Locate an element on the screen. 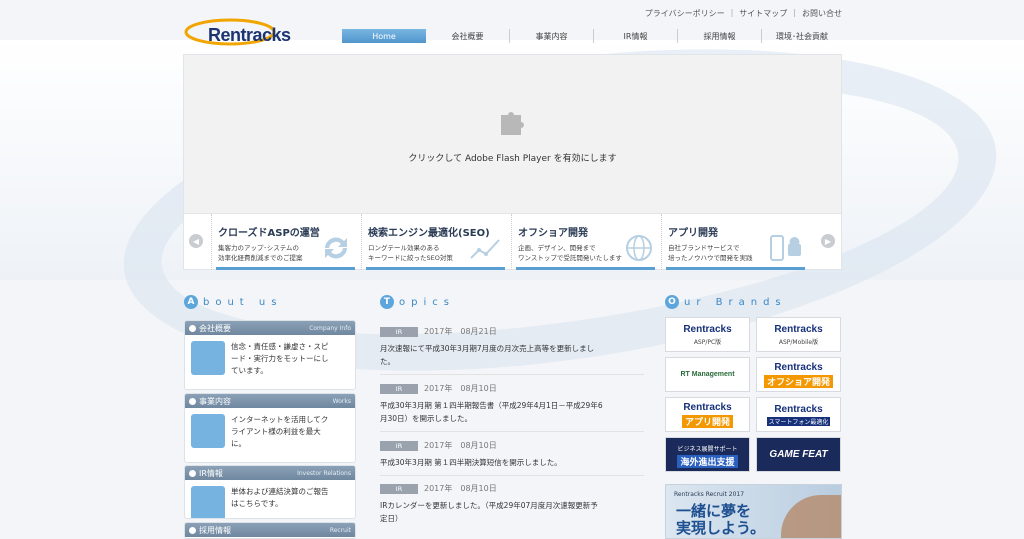 The width and height of the screenshot is (1024, 539). logo: Rentracks is located at coordinates (244, 32).